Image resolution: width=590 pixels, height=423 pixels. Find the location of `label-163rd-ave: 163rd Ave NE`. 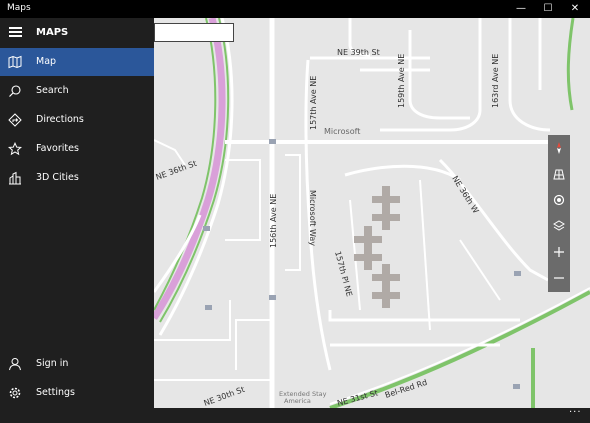

label-163rd-ave: 163rd Ave NE is located at coordinates (495, 81).